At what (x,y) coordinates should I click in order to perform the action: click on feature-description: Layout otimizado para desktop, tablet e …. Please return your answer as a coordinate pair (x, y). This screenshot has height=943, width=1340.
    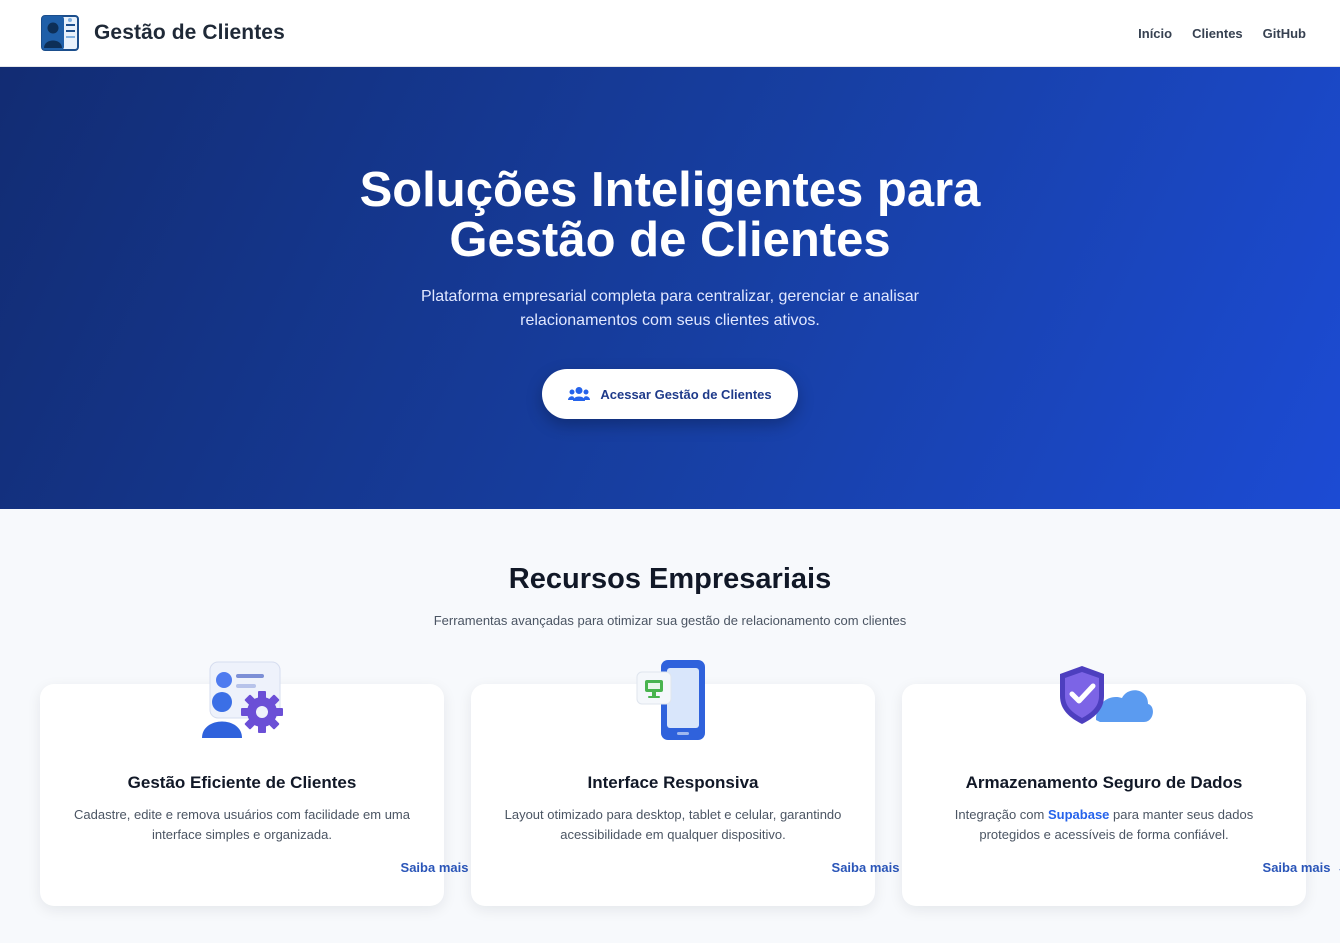
    Looking at the image, I should click on (673, 824).